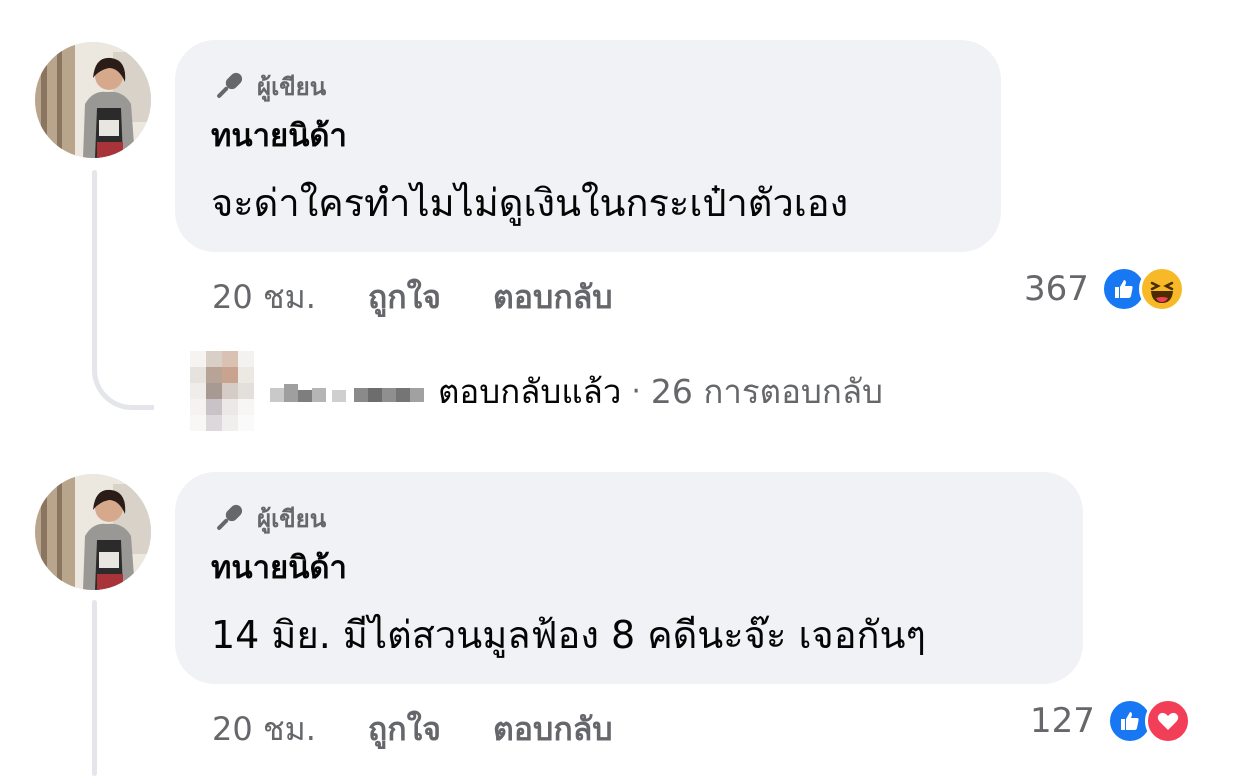  Describe the element at coordinates (530, 203) in the screenshot. I see `comment-text: จะด่าใครทำไมไม่ดูเงินในกระเป๋าตัวเอง` at that location.